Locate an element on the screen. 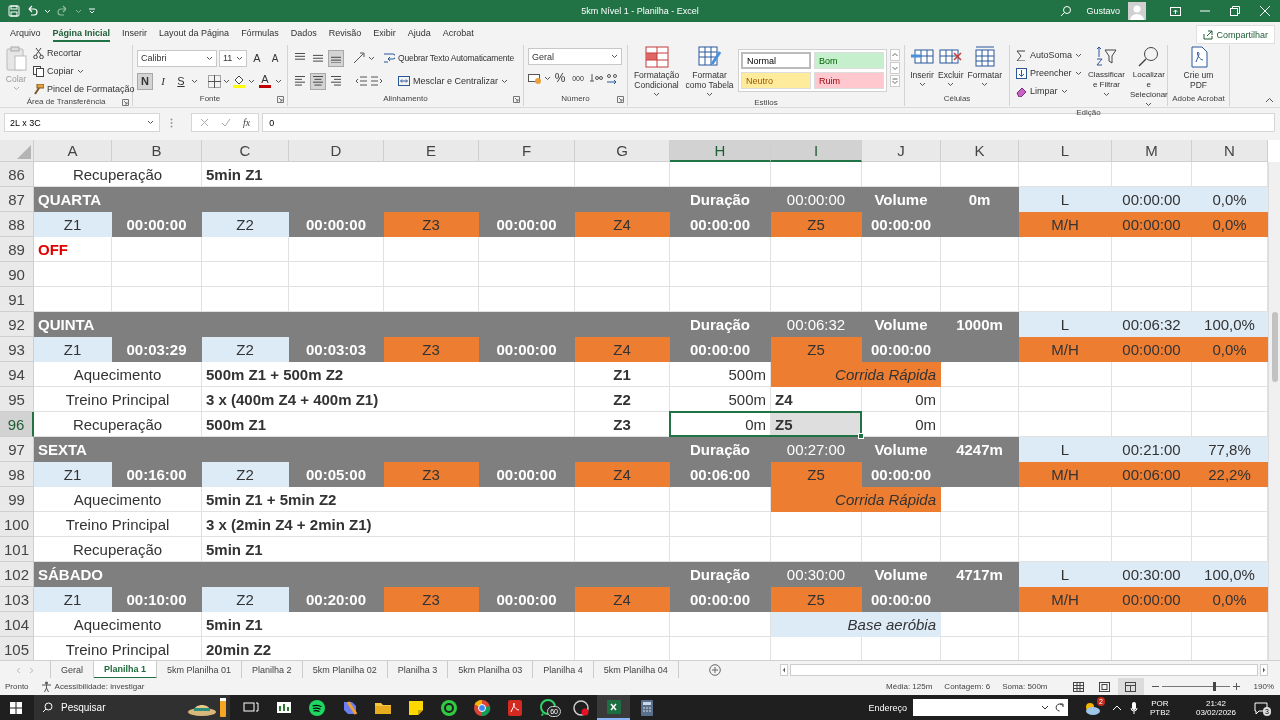  chevron-up-icon is located at coordinates (1116, 707).